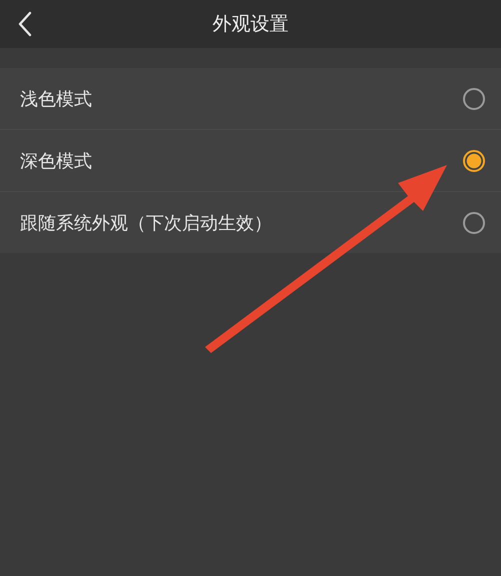 This screenshot has height=576, width=501. What do you see at coordinates (25, 24) in the screenshot?
I see `back-icon` at bounding box center [25, 24].